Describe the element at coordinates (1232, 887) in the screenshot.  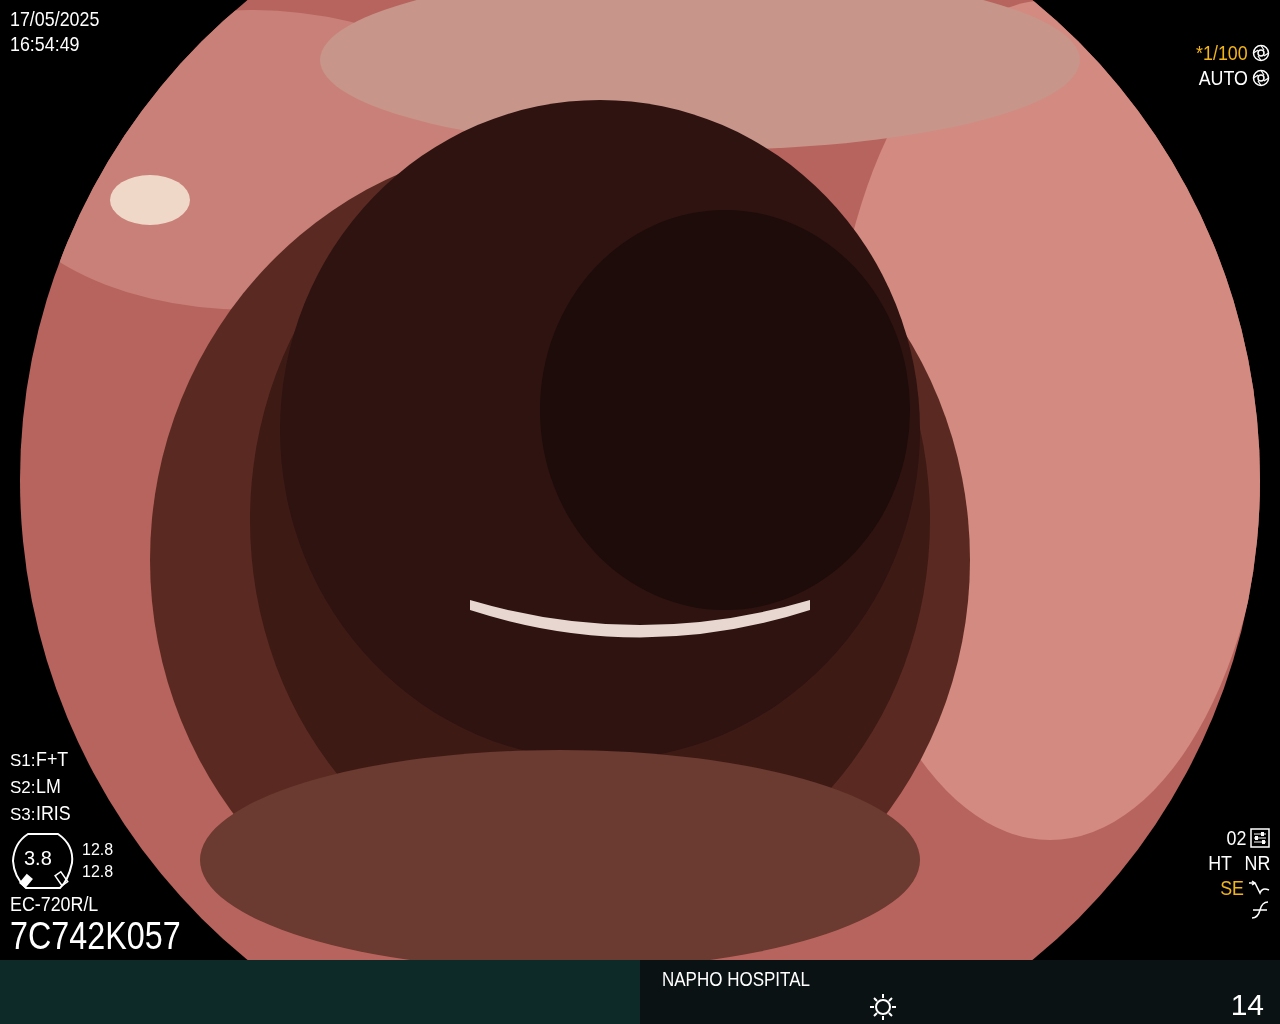
I see `enhancement-text: SE` at that location.